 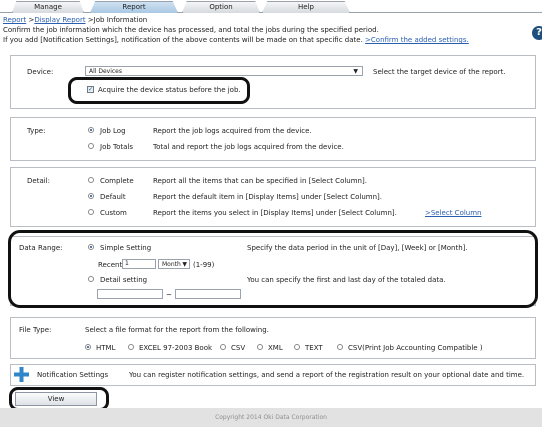 I want to click on unit-select: Month ▼, so click(x=174, y=264).